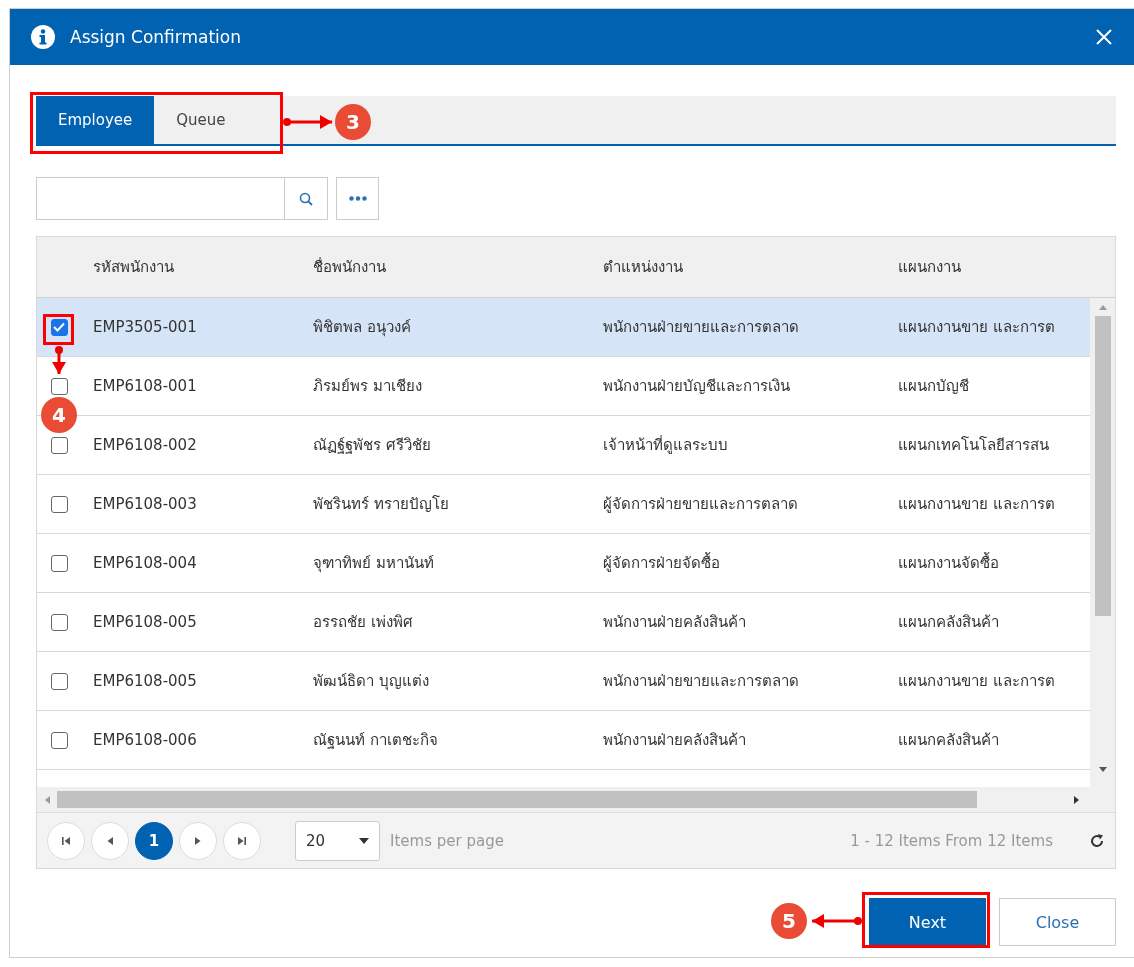 The height and width of the screenshot is (967, 1134). I want to click on first-page-icon, so click(66, 840).